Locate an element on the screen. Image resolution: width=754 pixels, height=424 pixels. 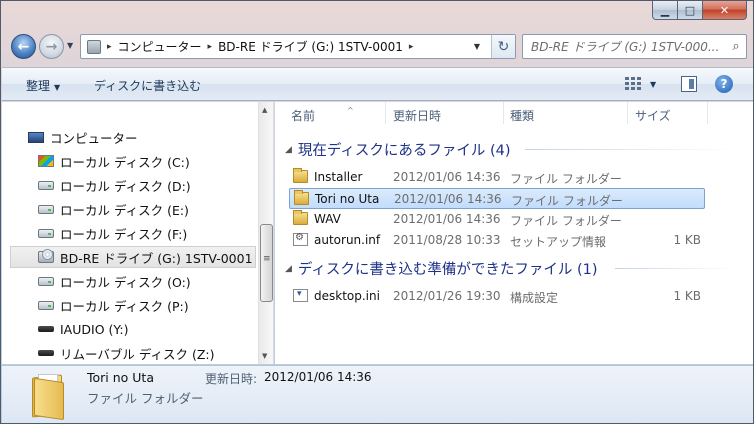
file-row: Installer 2012/01/06 14:36 ファイル フォルダー is located at coordinates (497, 177).